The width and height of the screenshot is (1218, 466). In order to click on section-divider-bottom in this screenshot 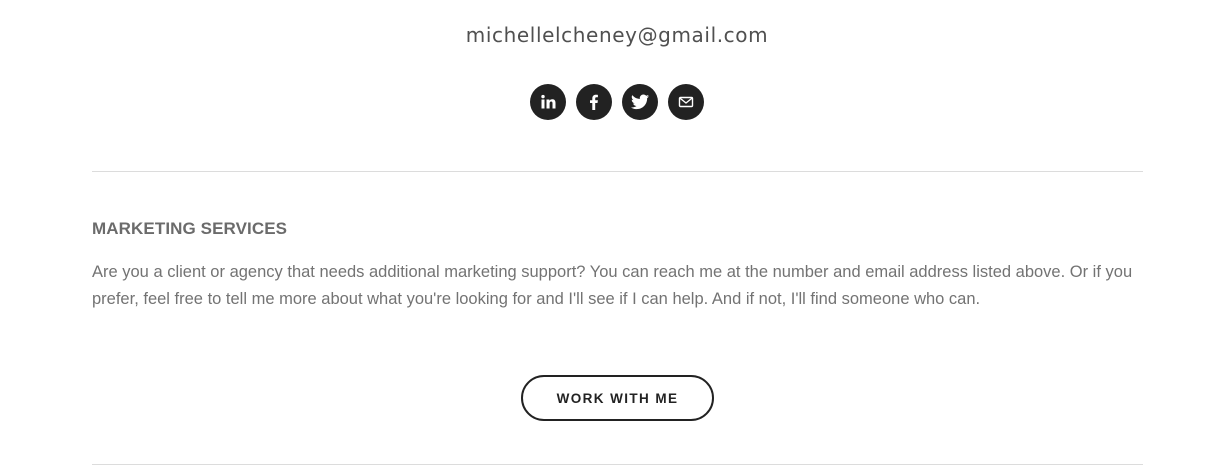, I will do `click(617, 464)`.